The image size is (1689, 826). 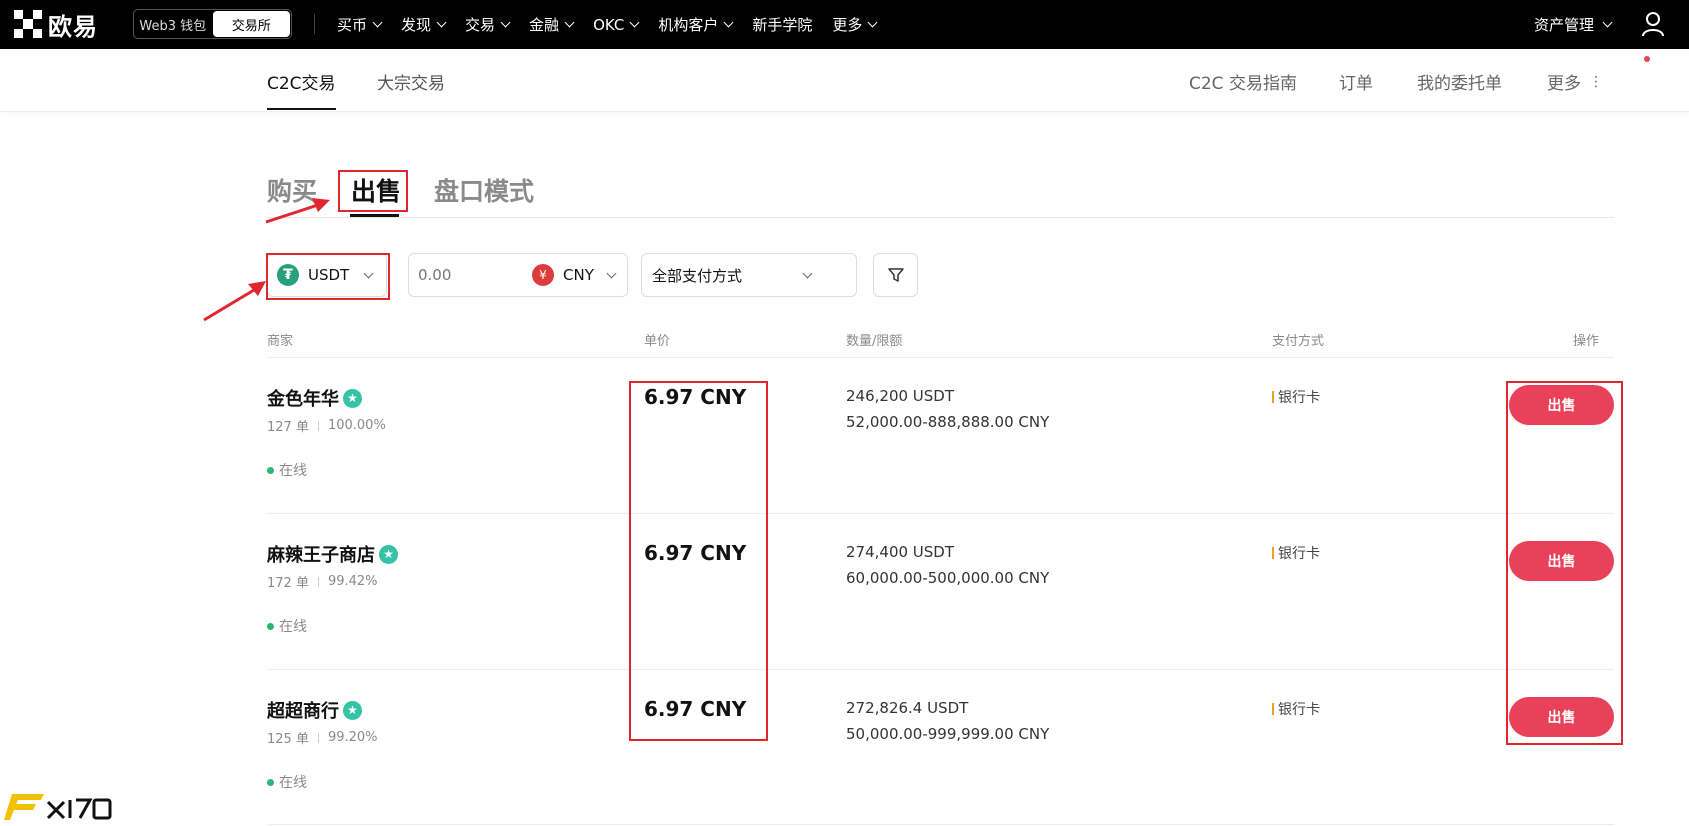 What do you see at coordinates (948, 422) in the screenshot?
I see `order-limit: 52,000.00-888,888.00 CNY` at bounding box center [948, 422].